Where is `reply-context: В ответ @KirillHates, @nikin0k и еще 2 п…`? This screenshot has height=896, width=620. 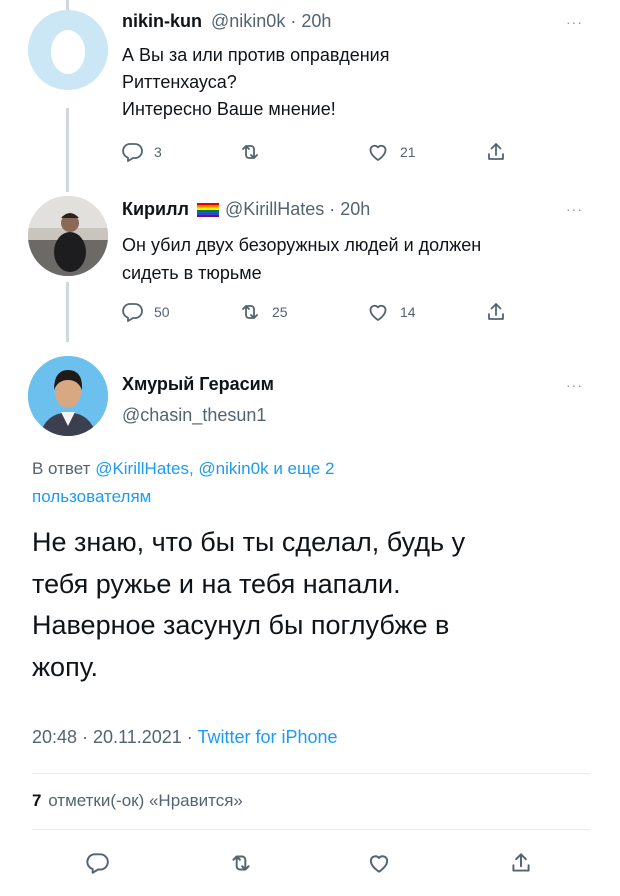
reply-context: В ответ @KirillHates, @nikin0k и еще 2 п… is located at coordinates (183, 483).